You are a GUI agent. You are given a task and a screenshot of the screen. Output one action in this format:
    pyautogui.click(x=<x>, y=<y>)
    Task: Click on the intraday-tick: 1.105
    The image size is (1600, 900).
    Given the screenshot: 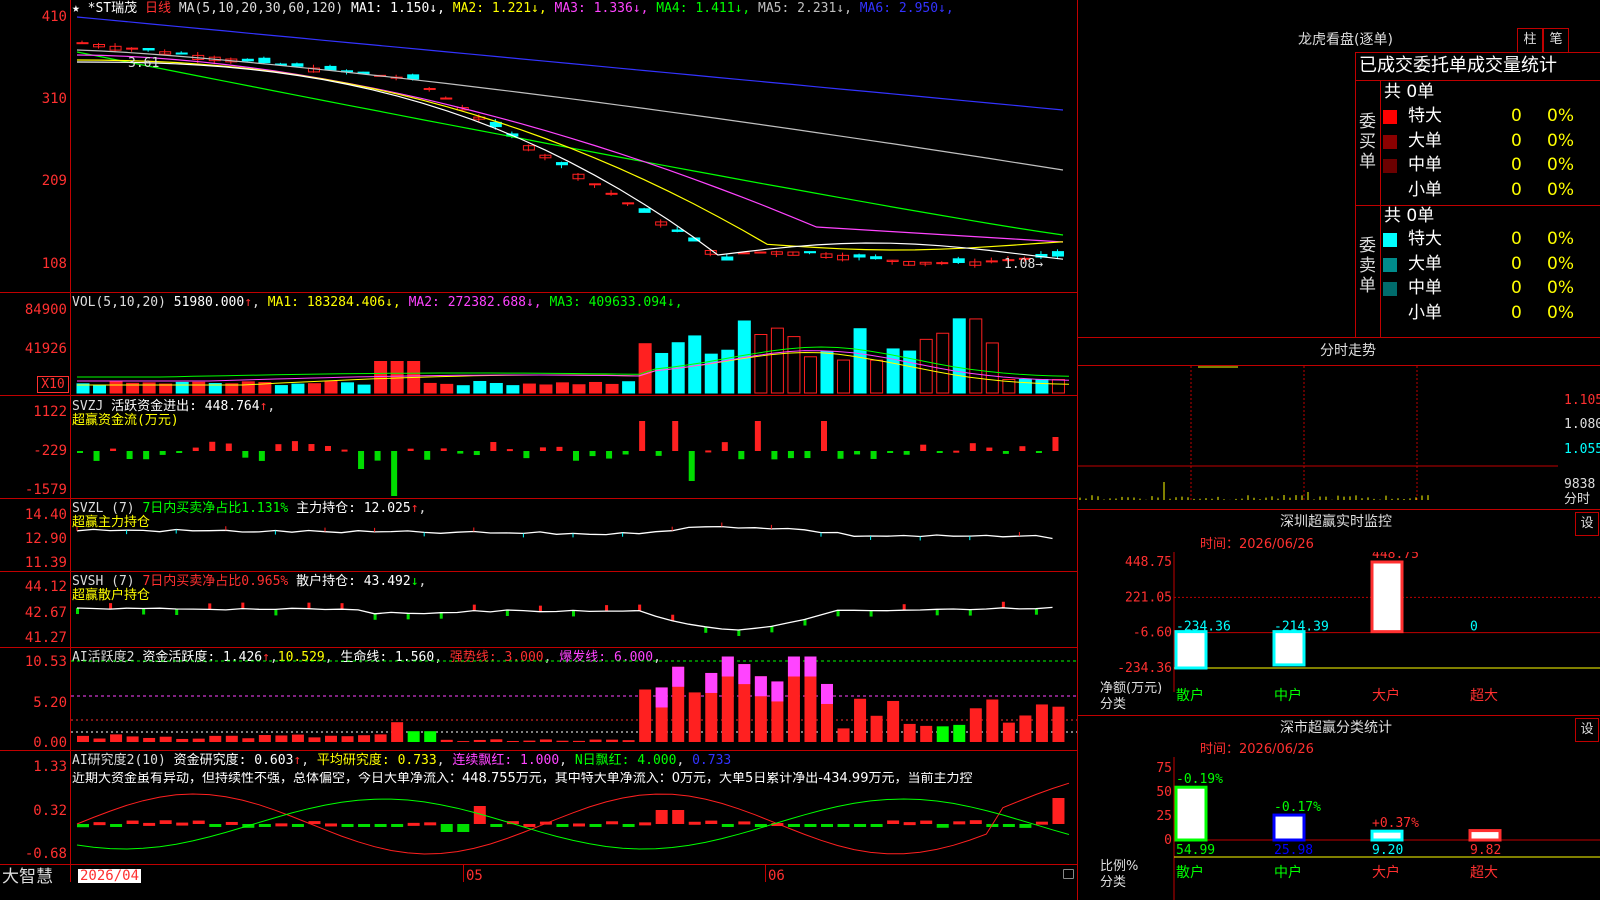 What is the action you would take?
    pyautogui.click(x=1582, y=400)
    